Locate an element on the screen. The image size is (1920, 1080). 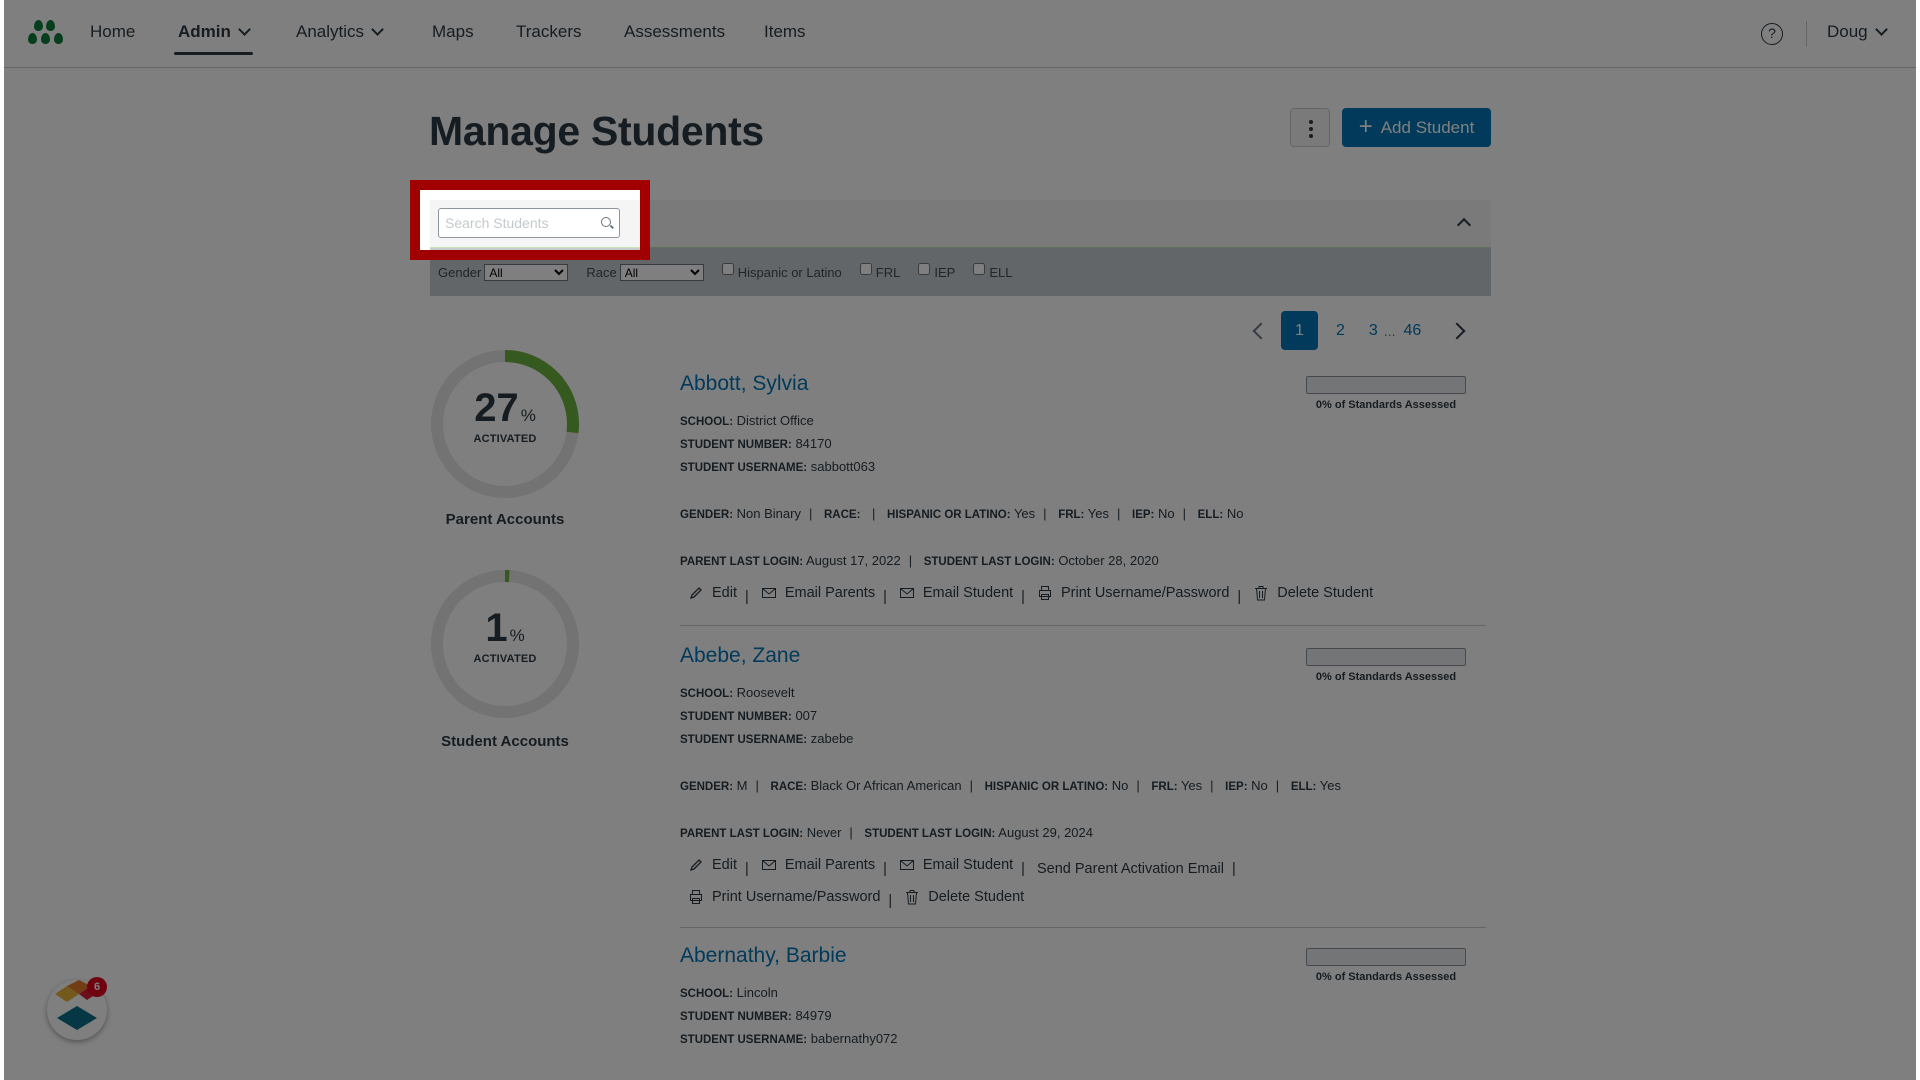
field-label: RACE: is located at coordinates (842, 515).